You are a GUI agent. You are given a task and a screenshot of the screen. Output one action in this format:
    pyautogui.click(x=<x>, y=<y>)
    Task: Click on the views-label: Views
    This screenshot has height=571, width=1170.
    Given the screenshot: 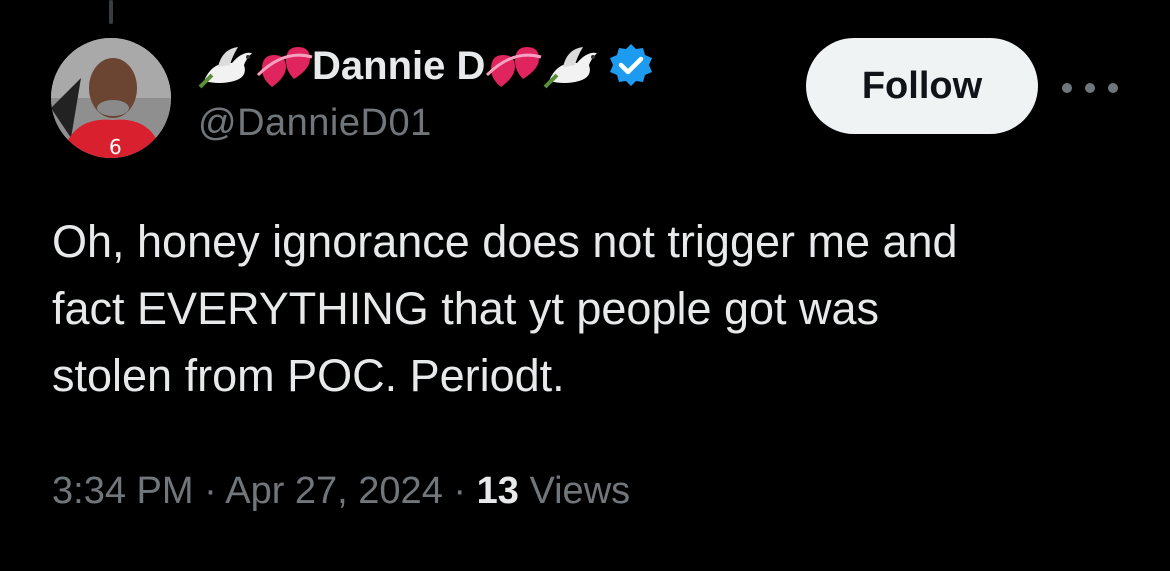 What is the action you would take?
    pyautogui.click(x=580, y=491)
    